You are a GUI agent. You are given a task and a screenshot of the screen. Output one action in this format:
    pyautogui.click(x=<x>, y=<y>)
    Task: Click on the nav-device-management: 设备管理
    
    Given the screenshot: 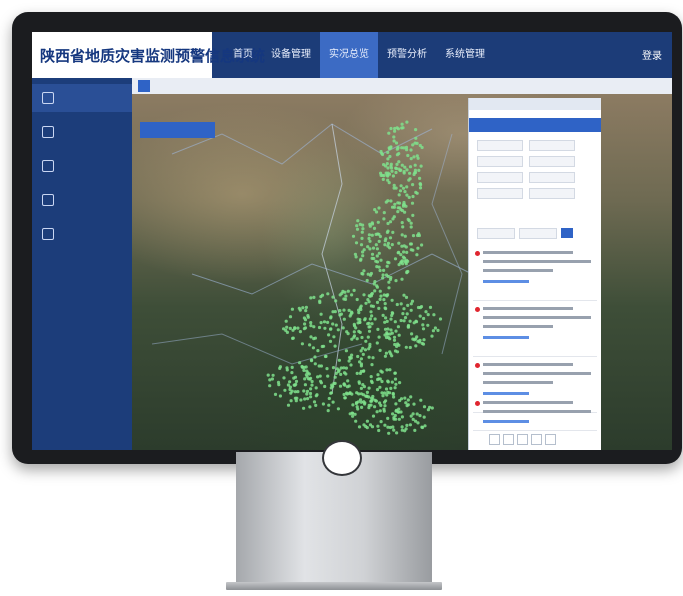 What is the action you would take?
    pyautogui.click(x=291, y=55)
    